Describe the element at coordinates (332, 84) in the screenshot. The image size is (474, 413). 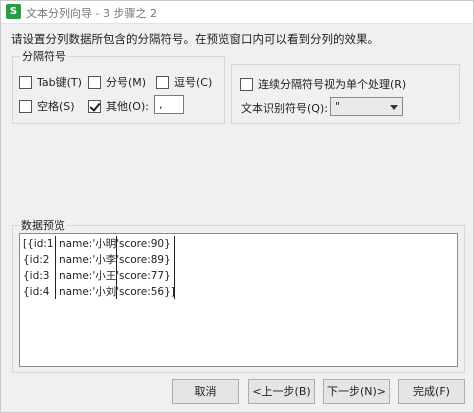
I see `consecutive-label: 连续分隔符号视为单个处理(R)` at that location.